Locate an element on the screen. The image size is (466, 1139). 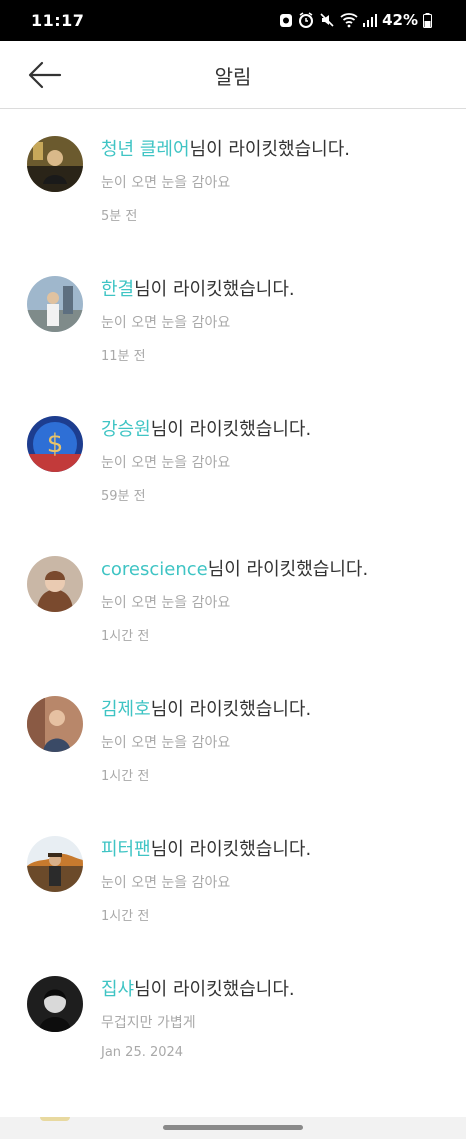
battery-percent: 42% is located at coordinates (400, 20).